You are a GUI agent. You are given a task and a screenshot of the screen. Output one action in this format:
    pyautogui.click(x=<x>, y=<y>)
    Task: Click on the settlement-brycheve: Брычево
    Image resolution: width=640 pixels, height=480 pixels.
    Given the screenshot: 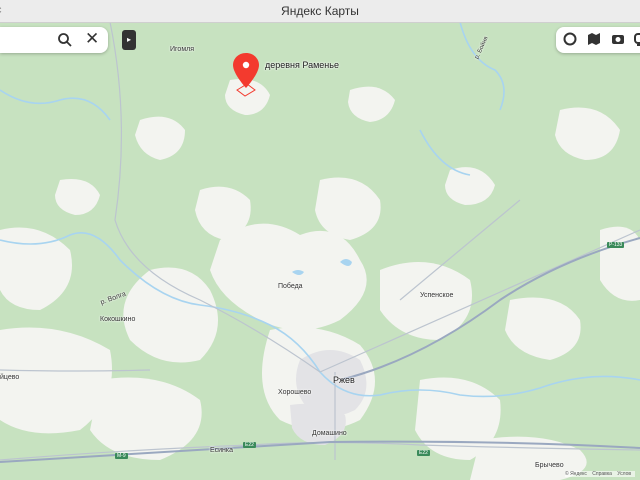 What is the action you would take?
    pyautogui.click(x=549, y=465)
    